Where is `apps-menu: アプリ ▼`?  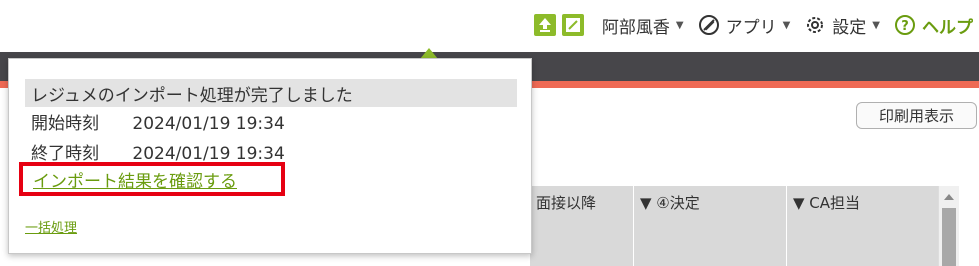
apps-menu: アプリ ▼ is located at coordinates (744, 25).